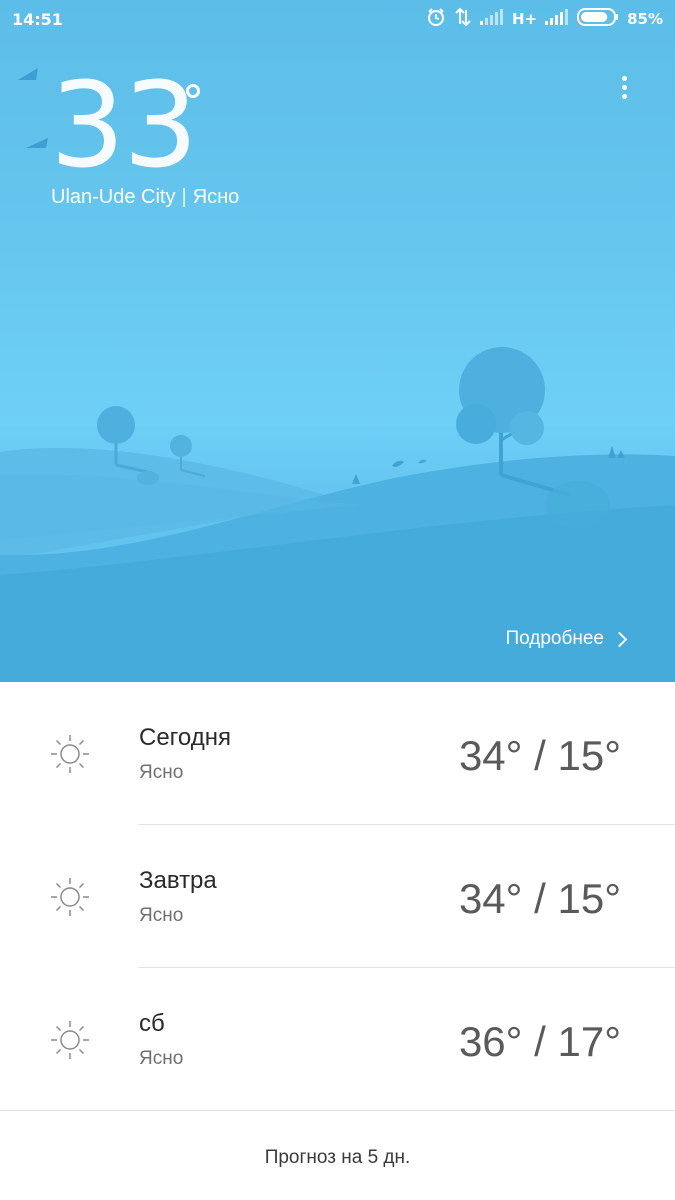 This screenshot has width=675, height=1200. What do you see at coordinates (337, 1039) in the screenshot?
I see `forecast-row: сб Ясно 36° / 17°` at bounding box center [337, 1039].